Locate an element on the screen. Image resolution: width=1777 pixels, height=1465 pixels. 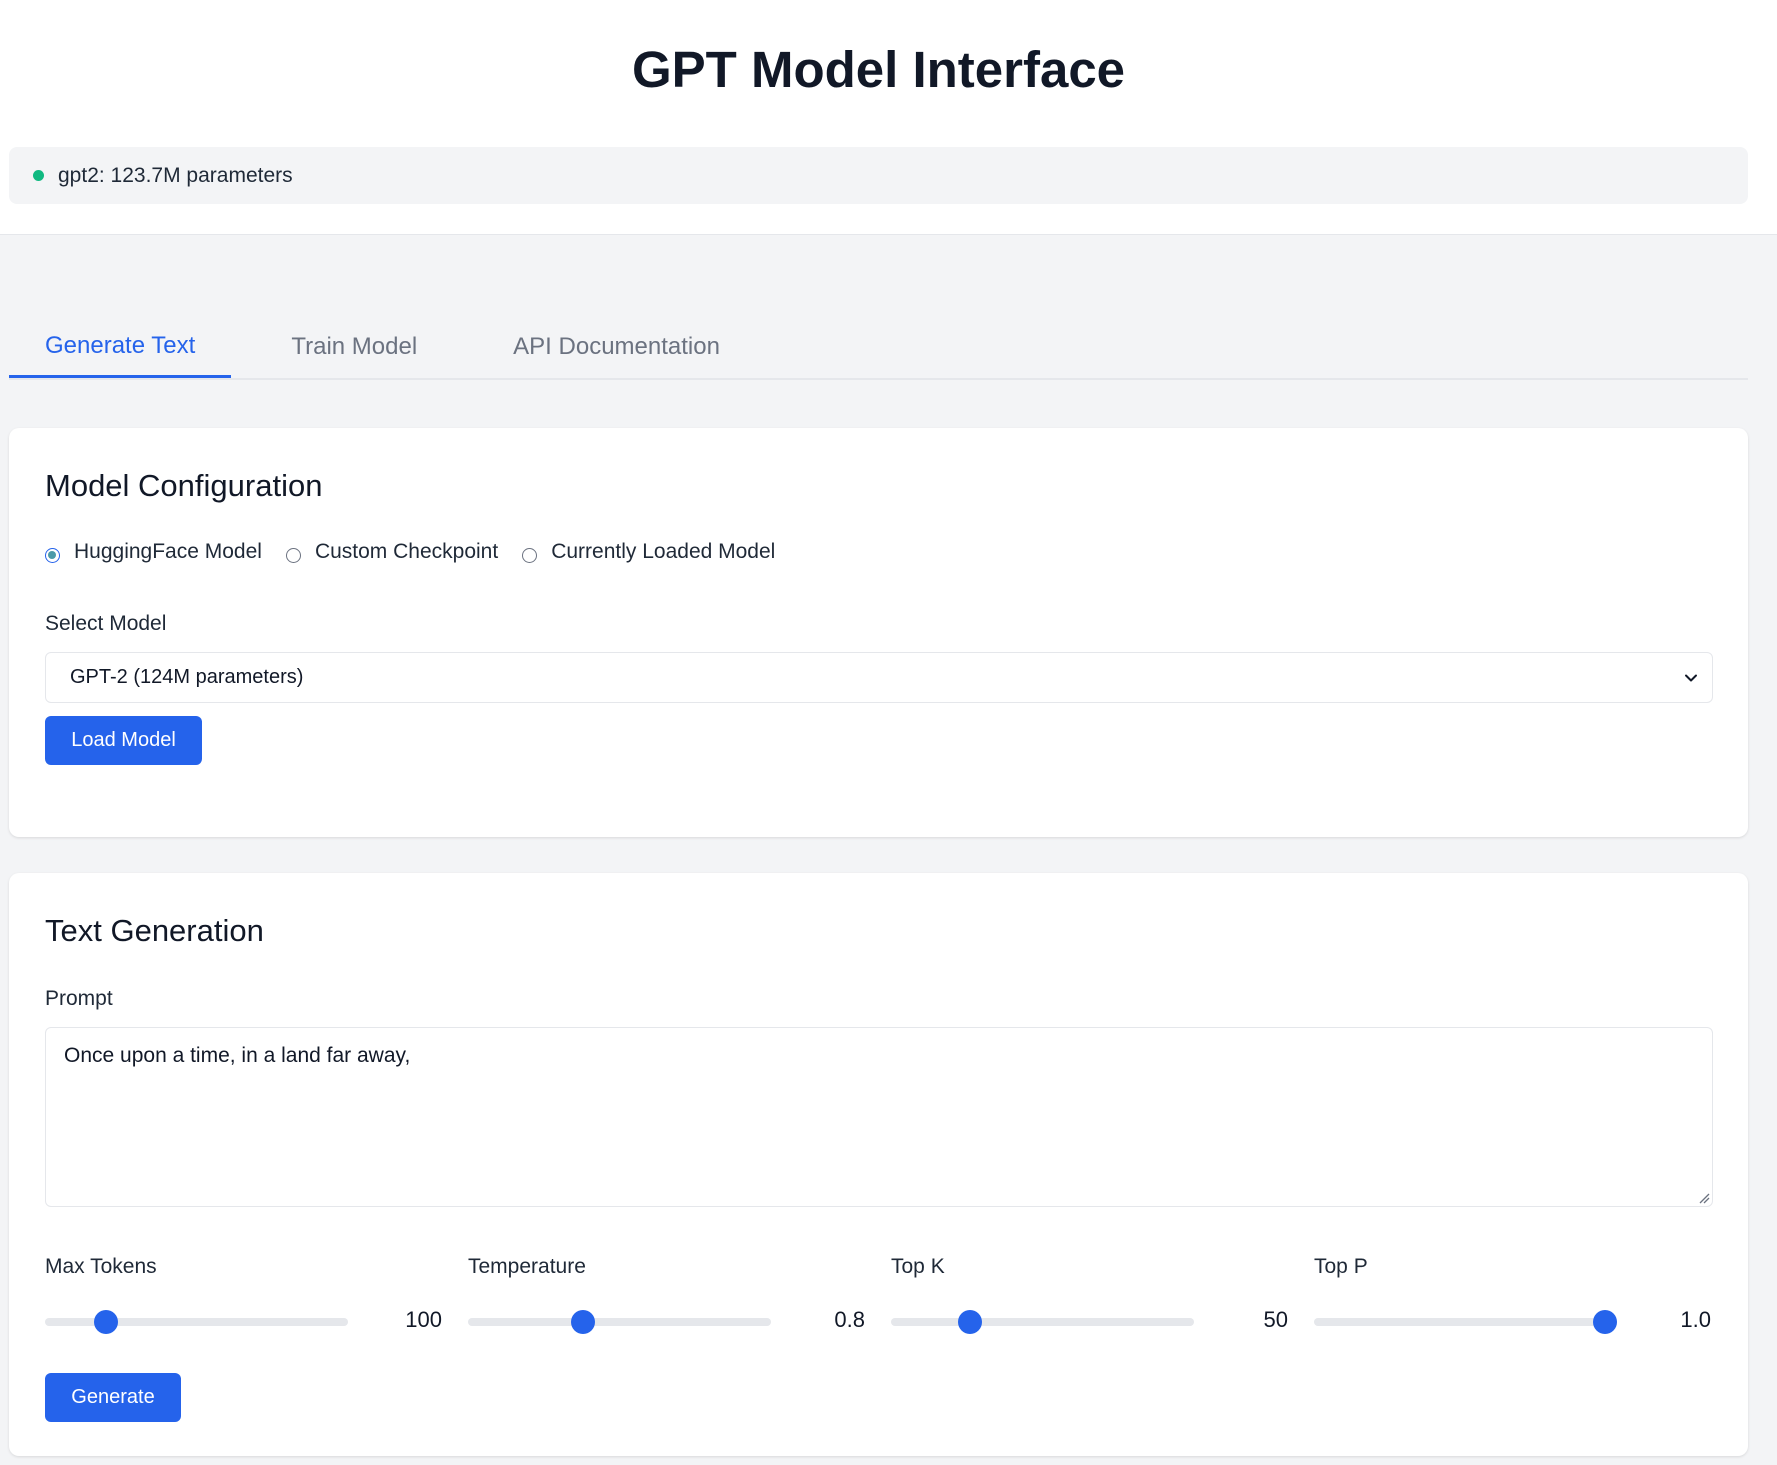
tab-train-model: Train Model is located at coordinates (354, 347).